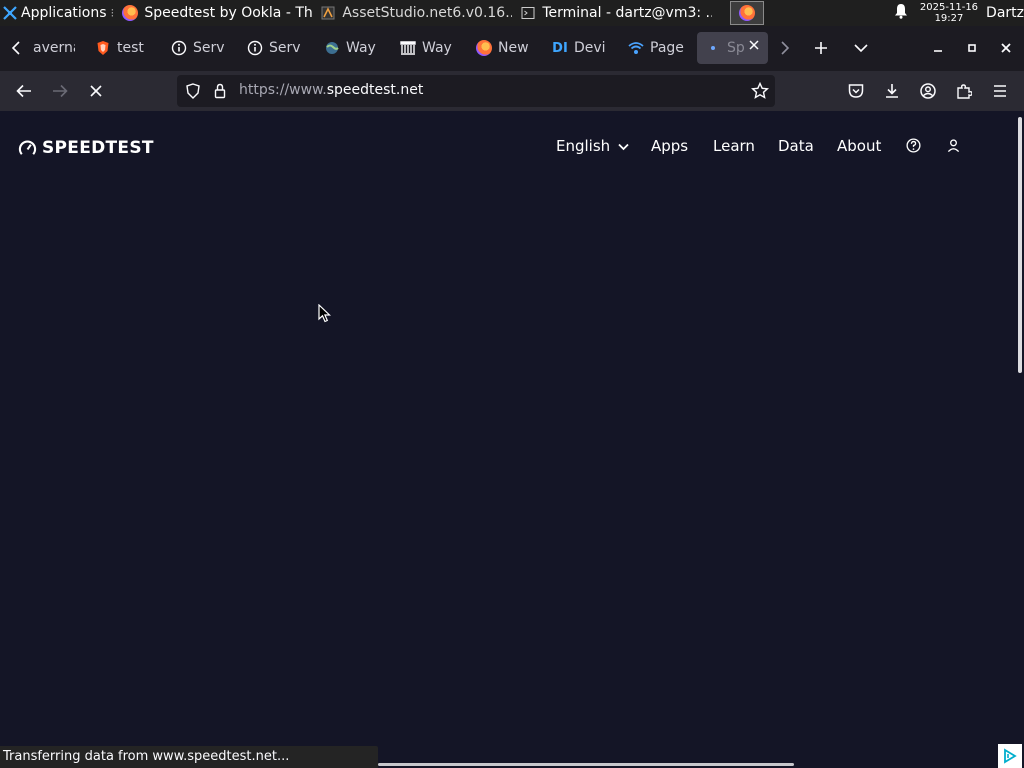 Image resolution: width=1024 pixels, height=768 pixels. What do you see at coordinates (130, 48) in the screenshot?
I see `tab-title: test` at bounding box center [130, 48].